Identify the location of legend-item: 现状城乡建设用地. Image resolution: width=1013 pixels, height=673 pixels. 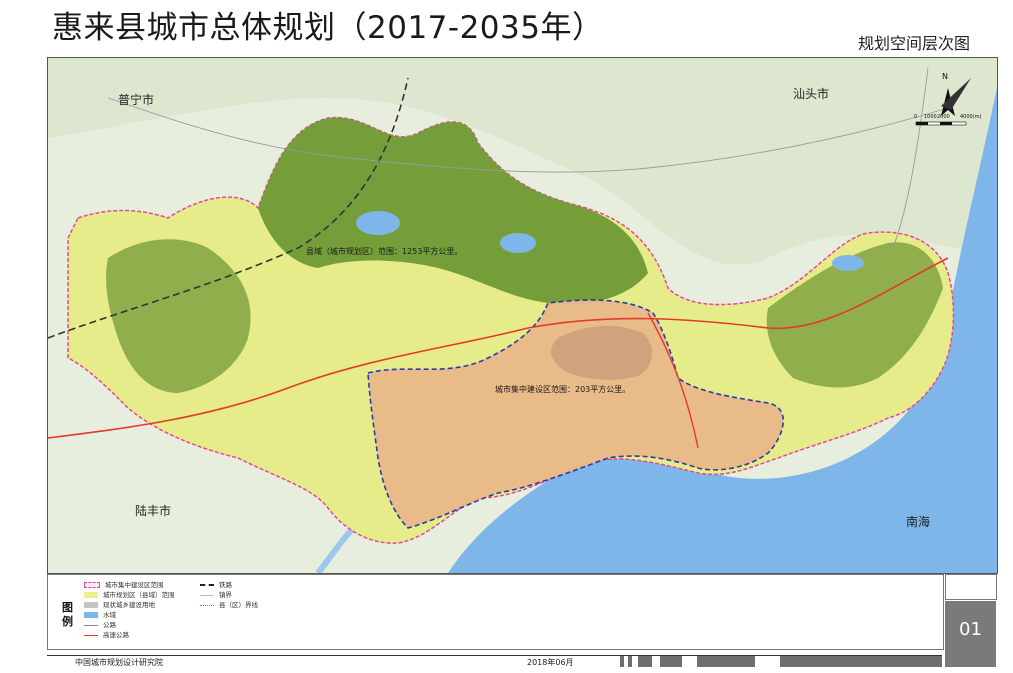
(119, 605).